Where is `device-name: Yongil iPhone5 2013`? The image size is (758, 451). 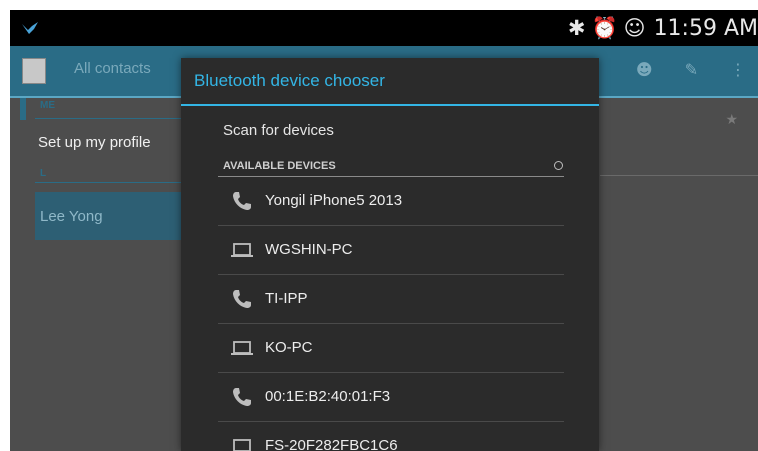 device-name: Yongil iPhone5 2013 is located at coordinates (334, 200).